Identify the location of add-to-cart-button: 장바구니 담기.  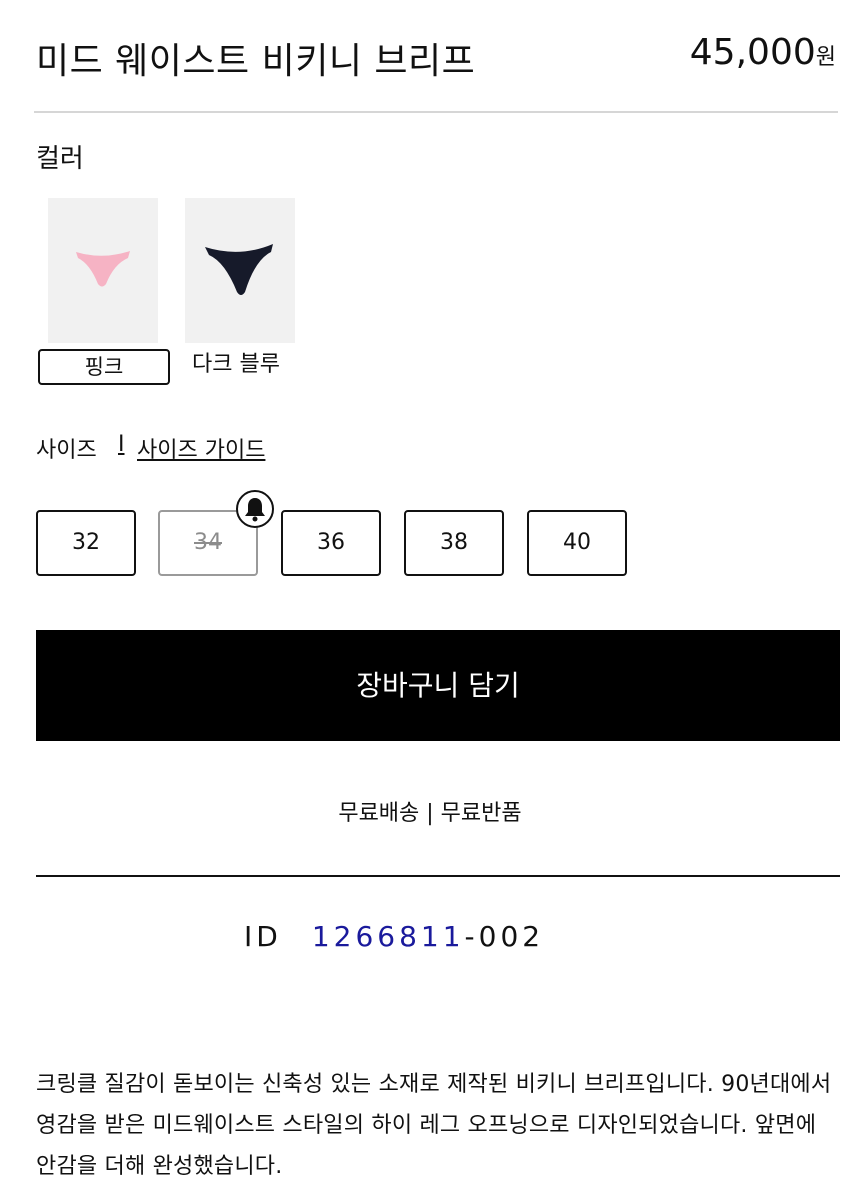
(438, 685).